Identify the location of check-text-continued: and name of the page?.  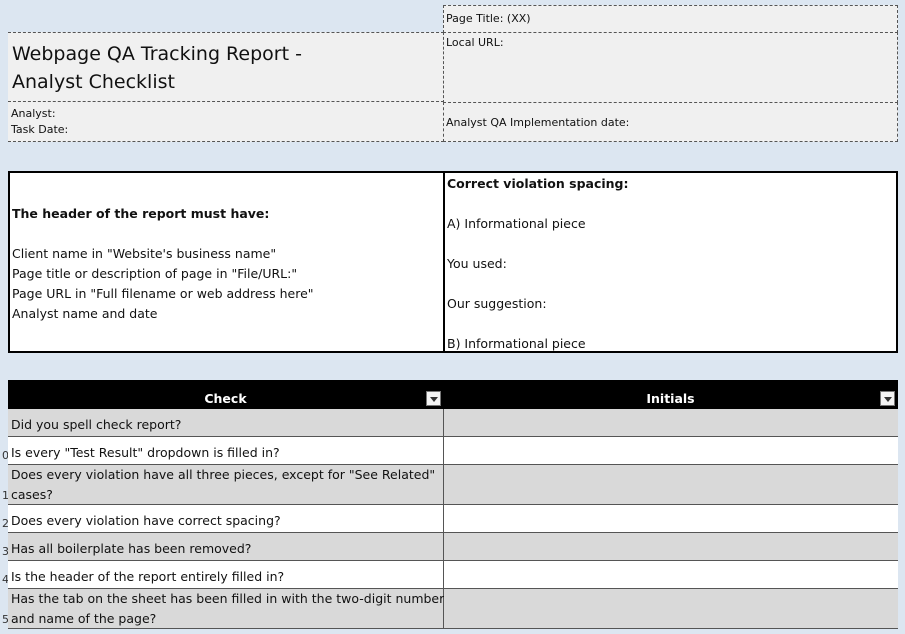
(84, 618).